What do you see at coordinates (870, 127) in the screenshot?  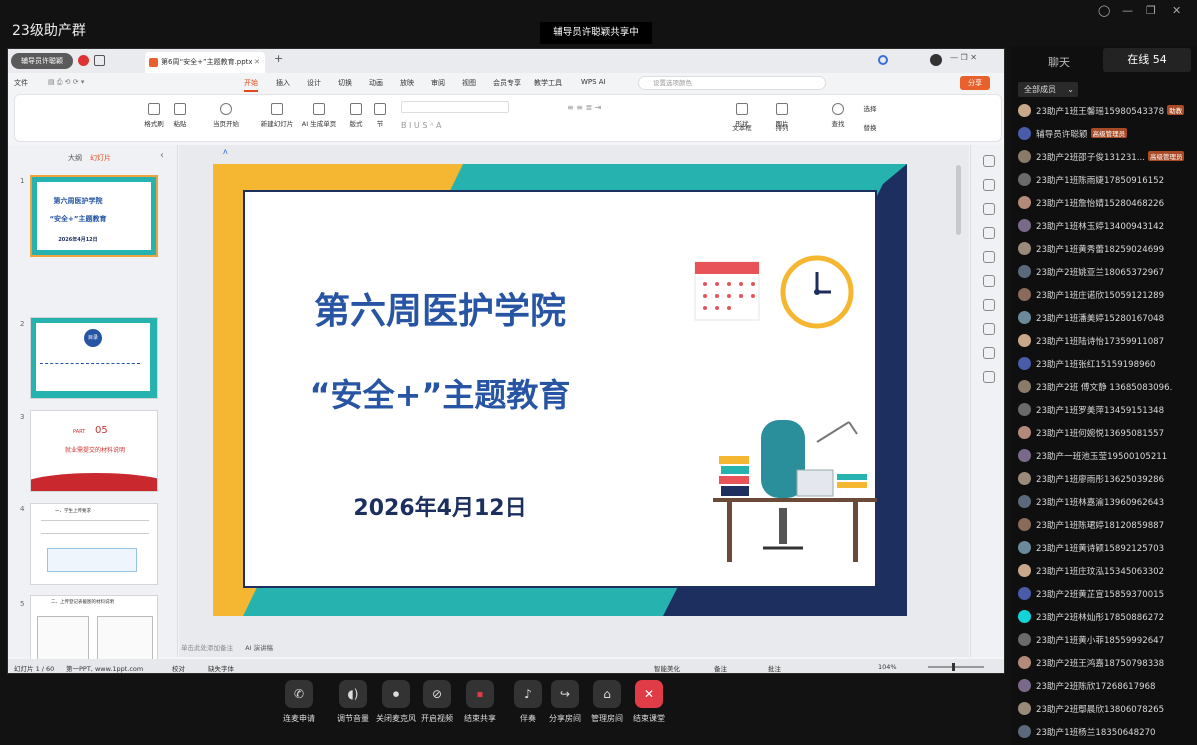 I see `replace-button: 替换` at bounding box center [870, 127].